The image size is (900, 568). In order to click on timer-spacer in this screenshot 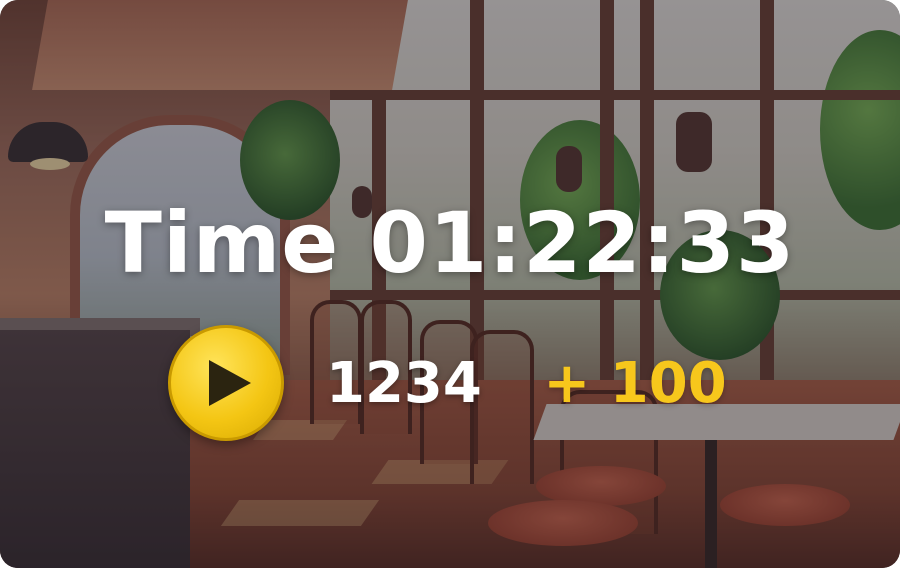, I will do `click(354, 243)`.